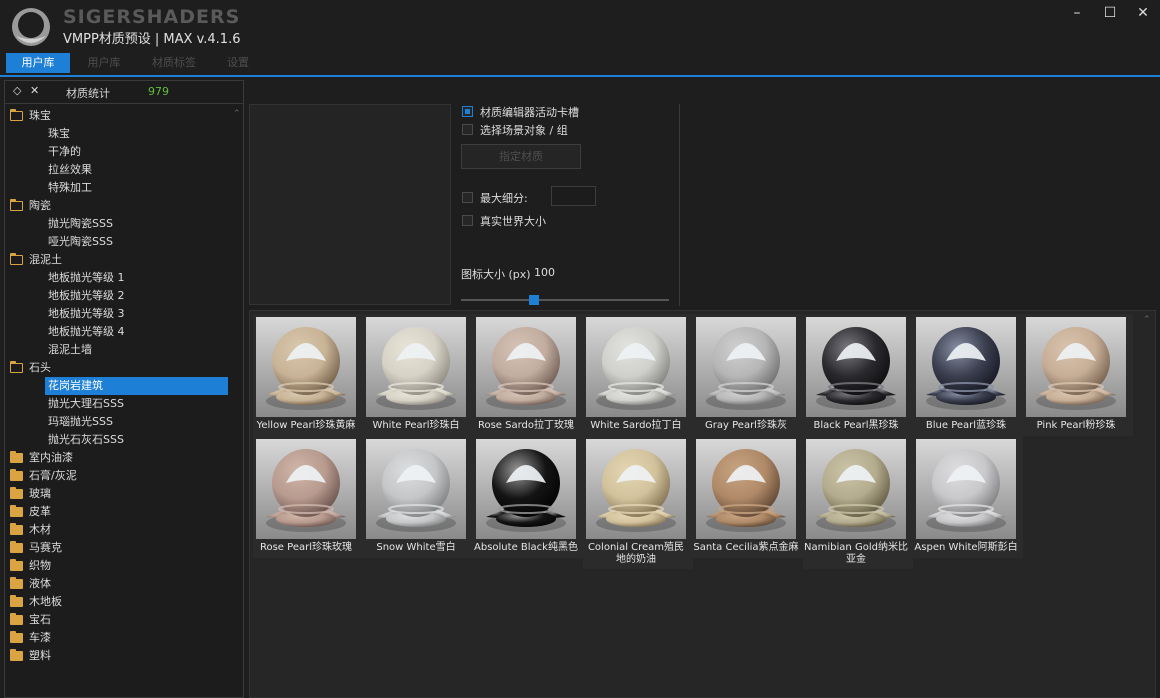 This screenshot has height=698, width=1160. I want to click on x-icon: ✕, so click(34, 90).